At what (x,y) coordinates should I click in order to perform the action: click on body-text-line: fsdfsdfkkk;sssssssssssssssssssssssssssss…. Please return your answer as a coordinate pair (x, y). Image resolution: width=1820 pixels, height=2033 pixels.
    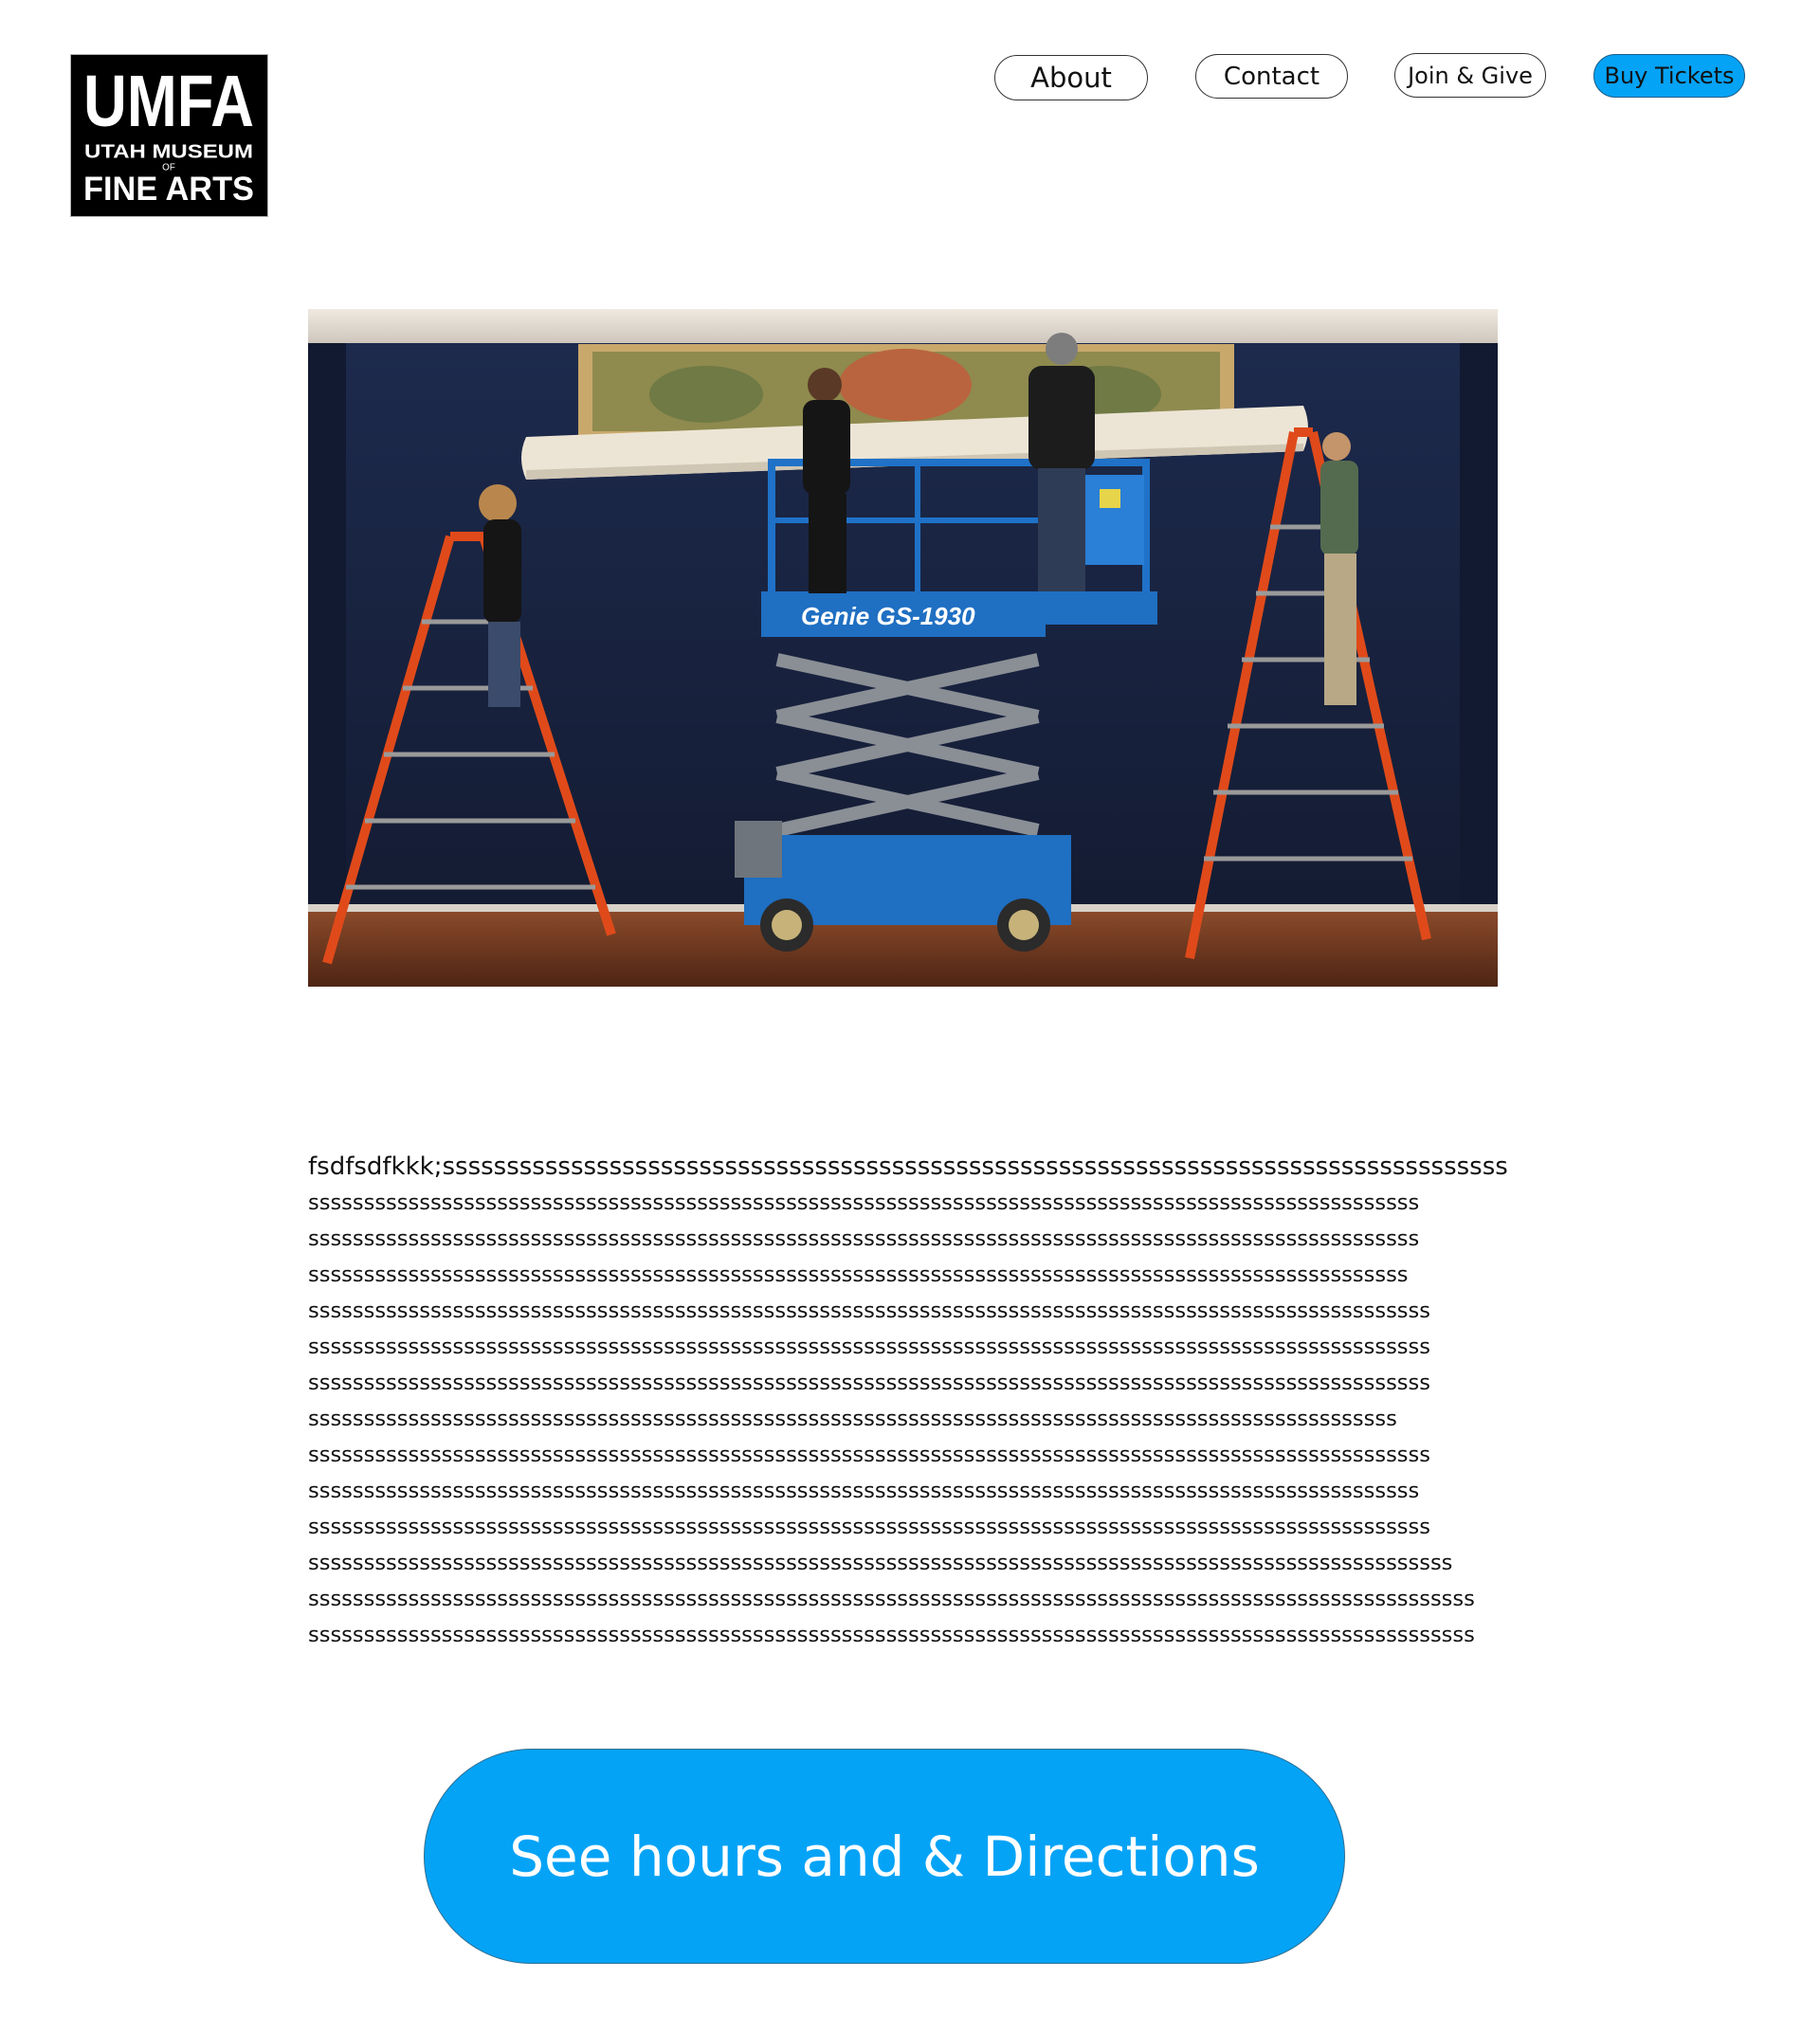
    Looking at the image, I should click on (908, 1167).